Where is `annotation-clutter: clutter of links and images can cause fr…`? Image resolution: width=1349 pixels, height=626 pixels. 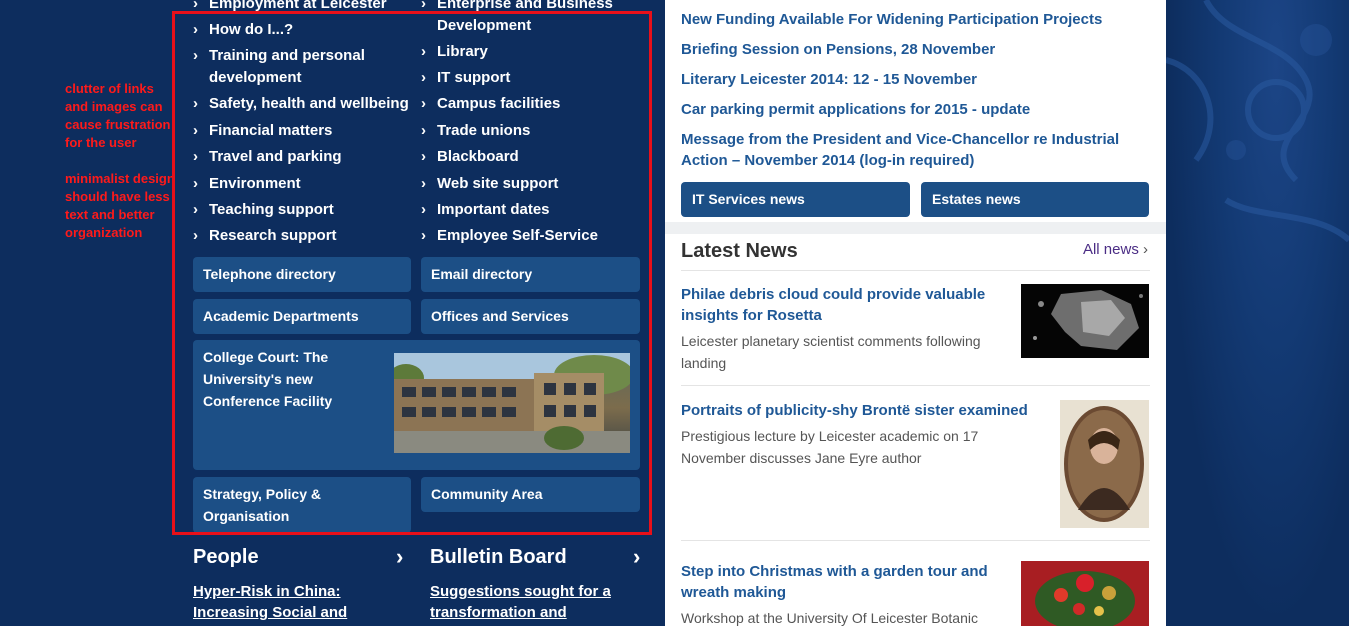
annotation-clutter: clutter of links and images can cause fr… is located at coordinates (118, 115).